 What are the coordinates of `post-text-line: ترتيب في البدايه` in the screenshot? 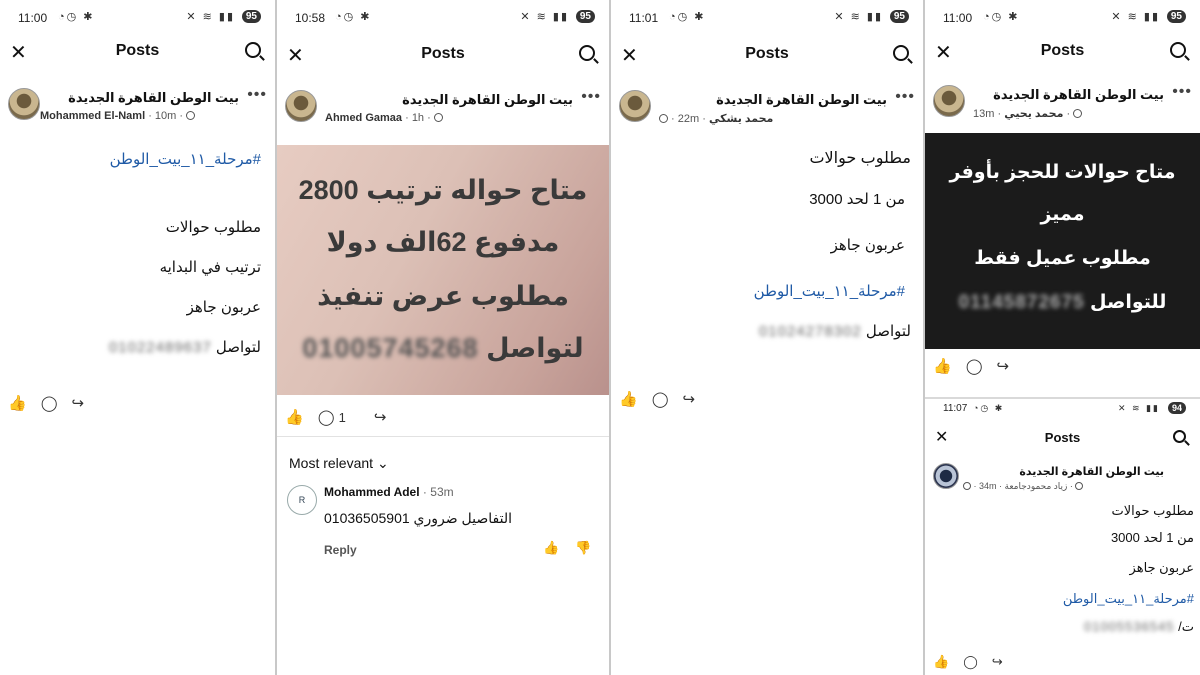 It's located at (210, 267).